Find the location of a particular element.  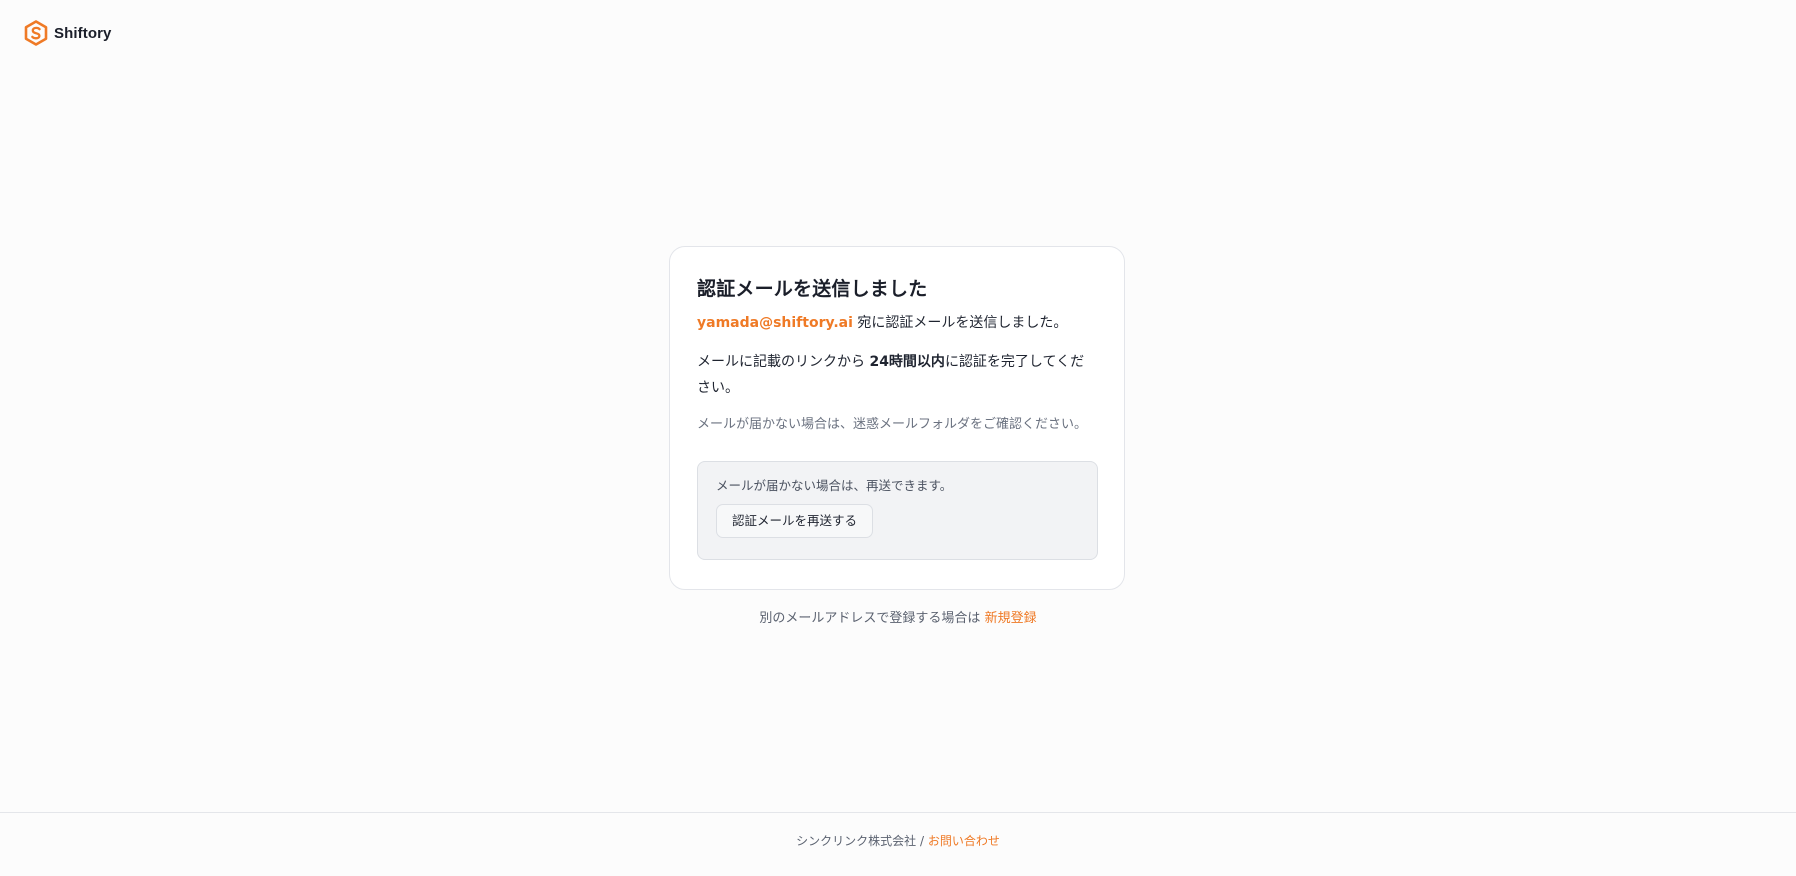

new-registration-link: 新規登録 is located at coordinates (1011, 618).